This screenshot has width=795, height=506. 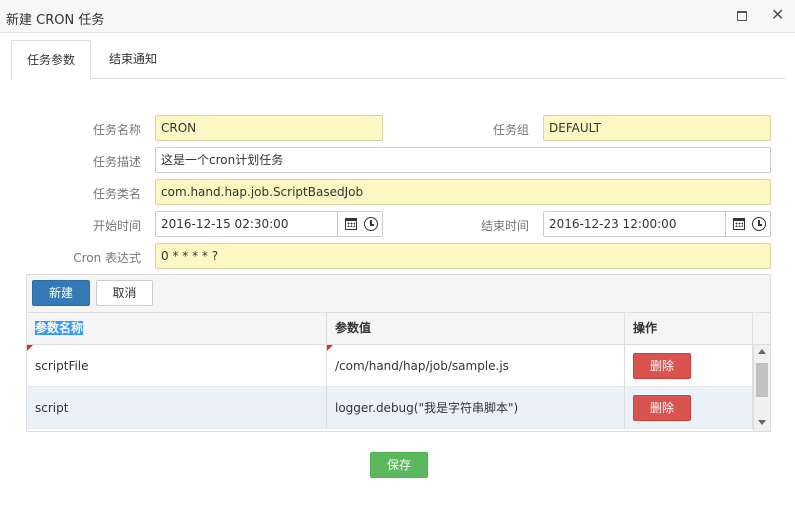 I want to click on cron-expression-field: 0 * * * * ?, so click(x=463, y=256).